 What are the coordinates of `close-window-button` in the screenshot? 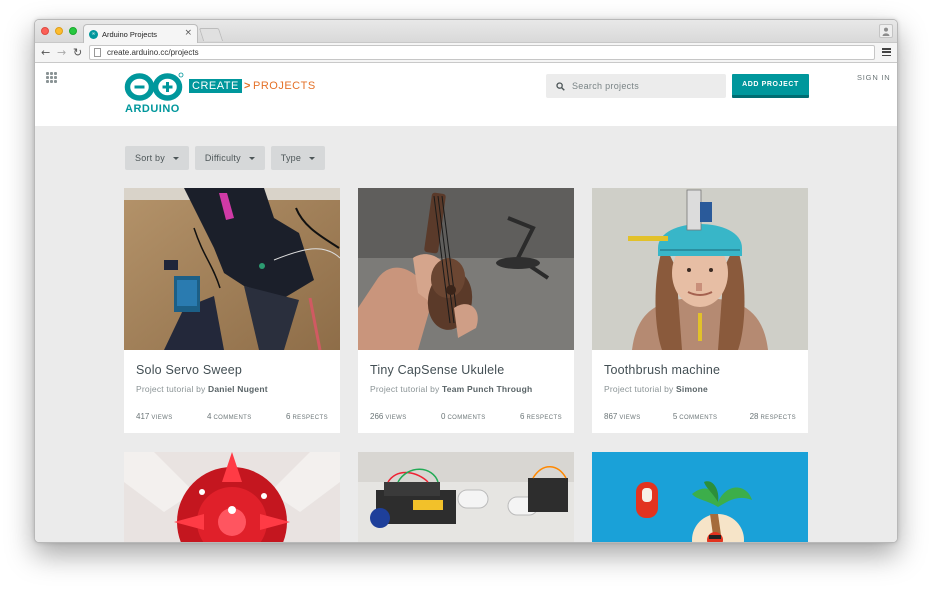 It's located at (45, 31).